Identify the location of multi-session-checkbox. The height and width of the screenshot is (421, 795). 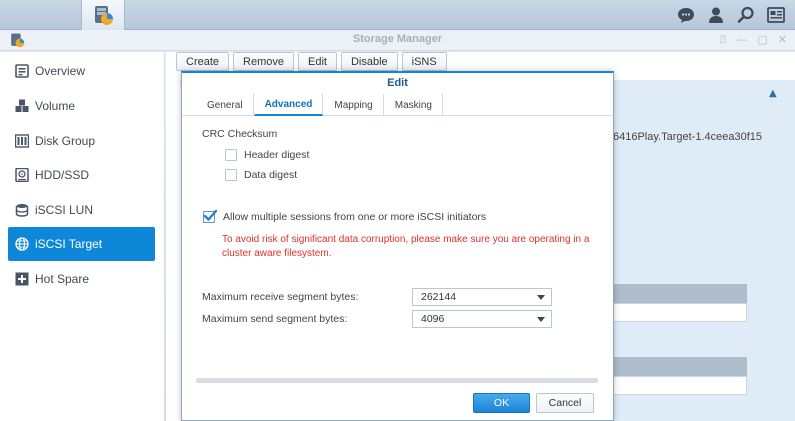
(210, 216).